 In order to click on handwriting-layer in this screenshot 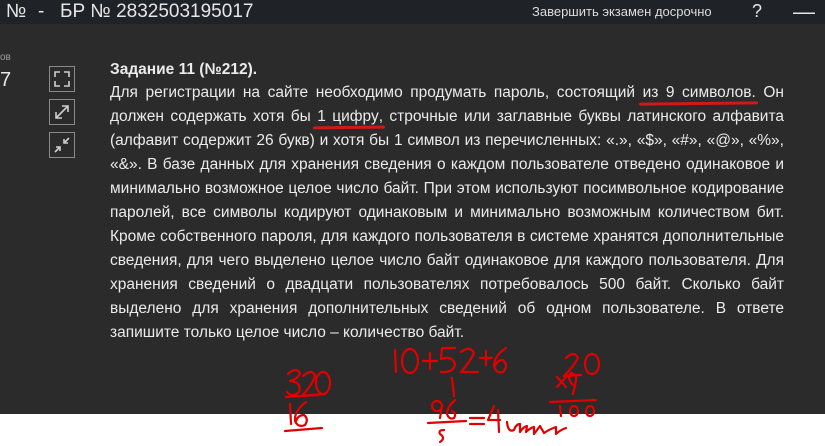, I will do `click(442, 395)`.